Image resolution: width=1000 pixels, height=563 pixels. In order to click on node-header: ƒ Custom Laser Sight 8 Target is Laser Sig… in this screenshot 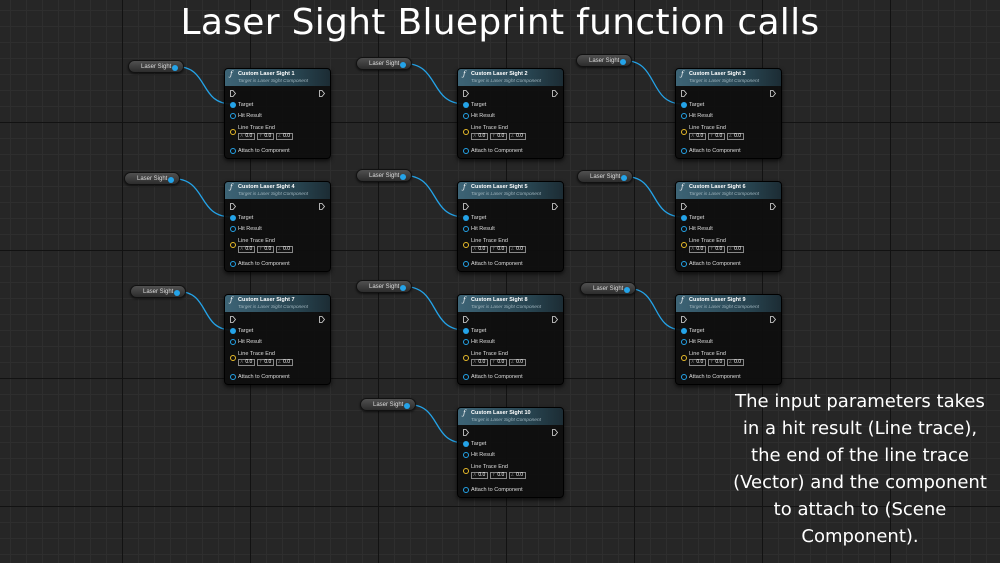, I will do `click(510, 303)`.